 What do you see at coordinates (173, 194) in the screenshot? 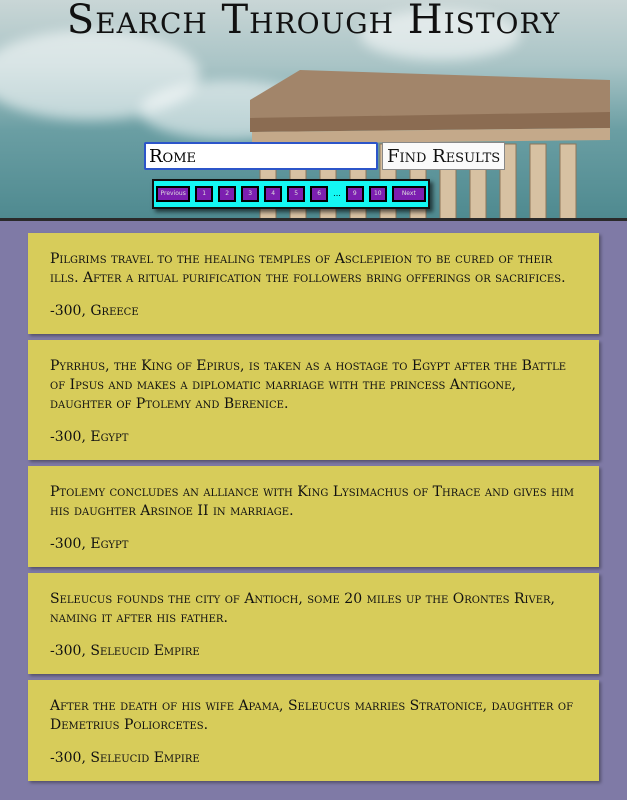
I see `previous-page-button: Previous` at bounding box center [173, 194].